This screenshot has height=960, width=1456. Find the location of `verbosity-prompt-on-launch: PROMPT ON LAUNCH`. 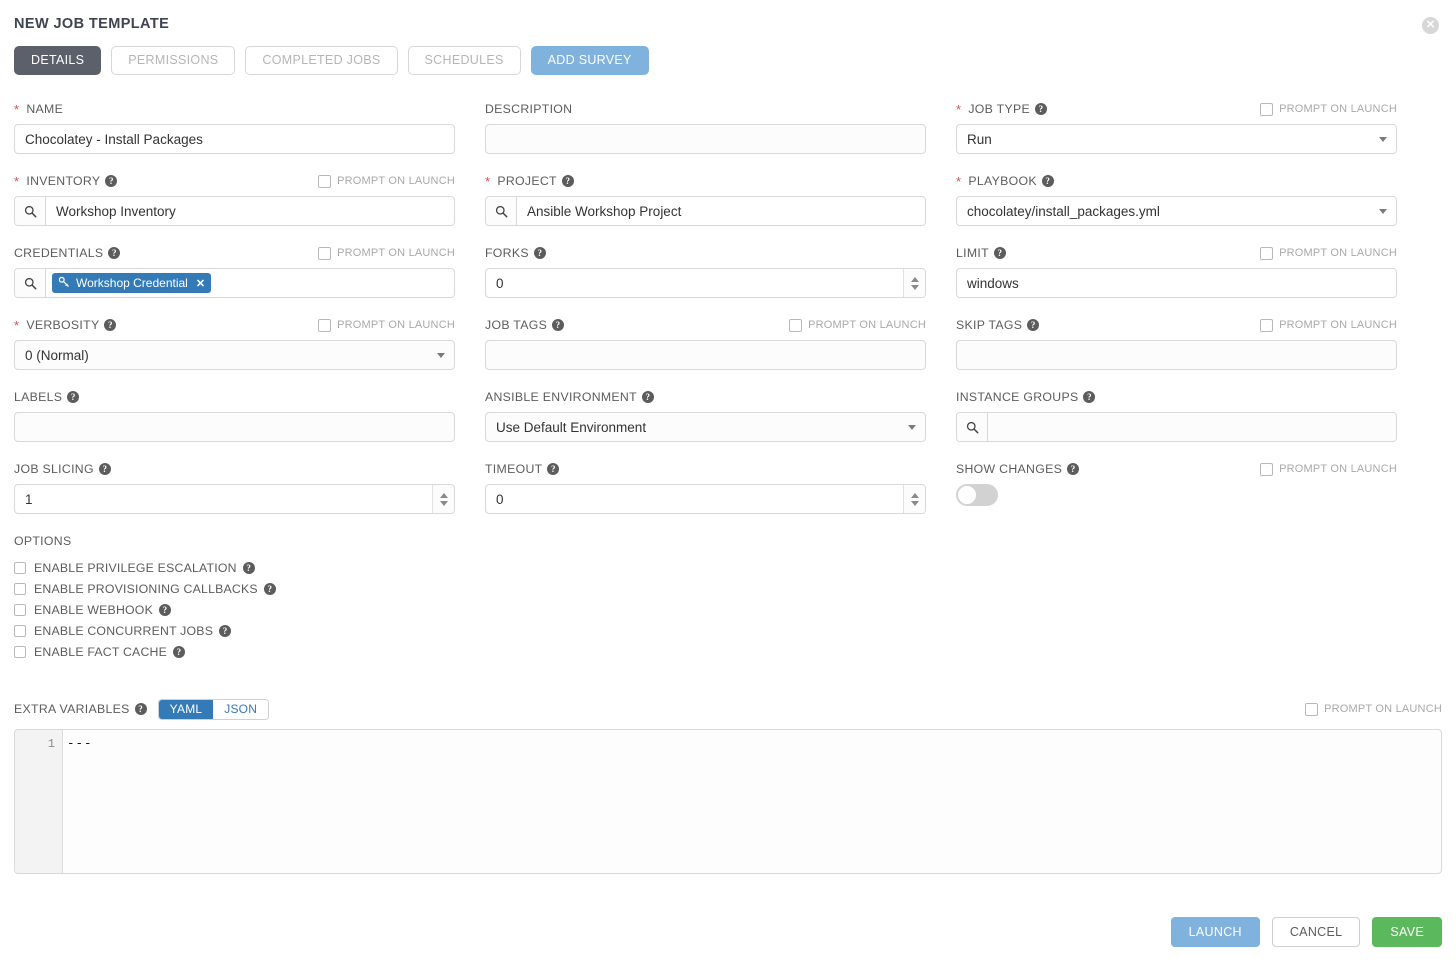

verbosity-prompt-on-launch: PROMPT ON LAUNCH is located at coordinates (386, 325).